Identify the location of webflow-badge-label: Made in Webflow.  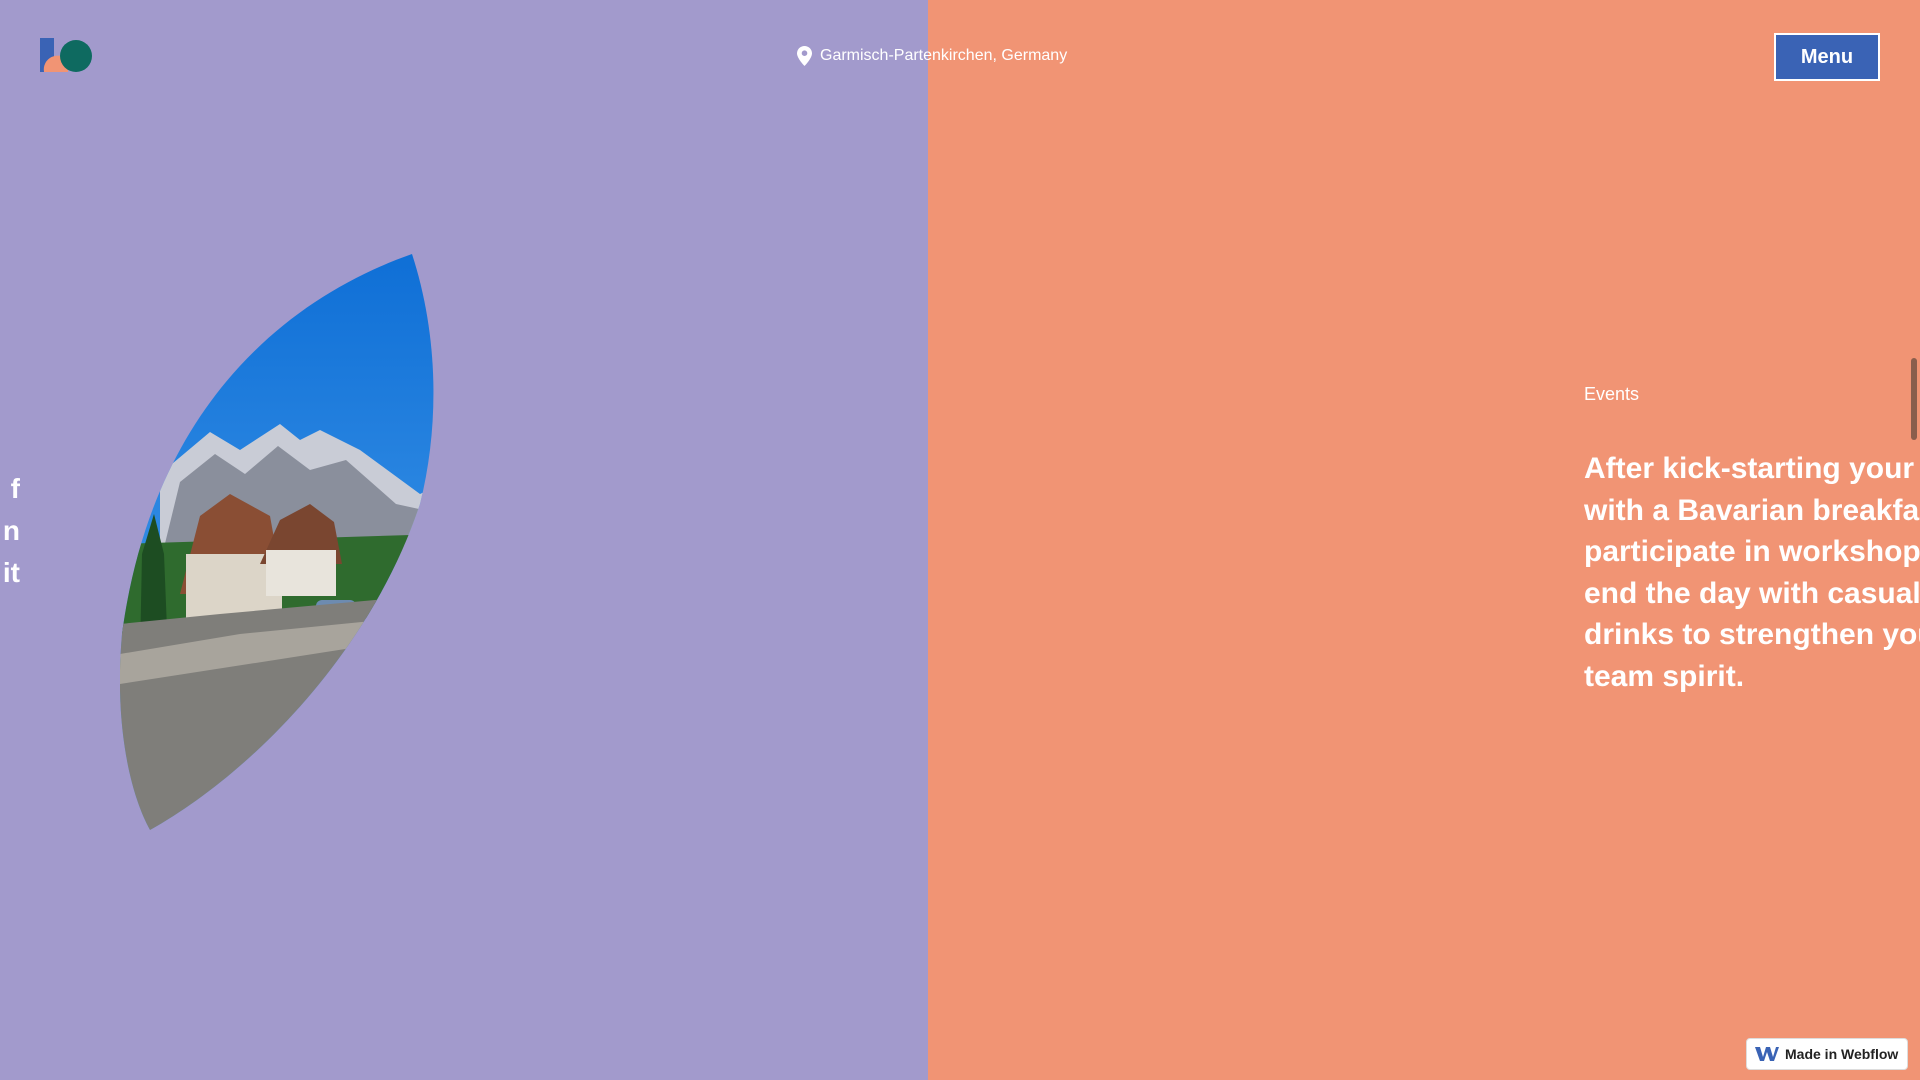
(1842, 1054).